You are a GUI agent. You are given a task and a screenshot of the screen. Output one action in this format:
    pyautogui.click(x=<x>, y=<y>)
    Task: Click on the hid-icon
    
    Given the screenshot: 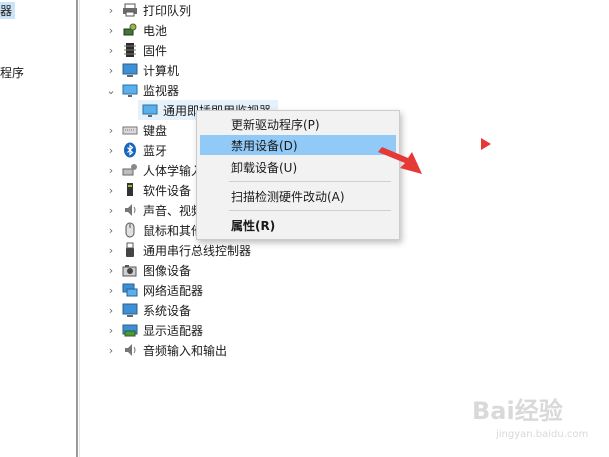 What is the action you would take?
    pyautogui.click(x=130, y=170)
    